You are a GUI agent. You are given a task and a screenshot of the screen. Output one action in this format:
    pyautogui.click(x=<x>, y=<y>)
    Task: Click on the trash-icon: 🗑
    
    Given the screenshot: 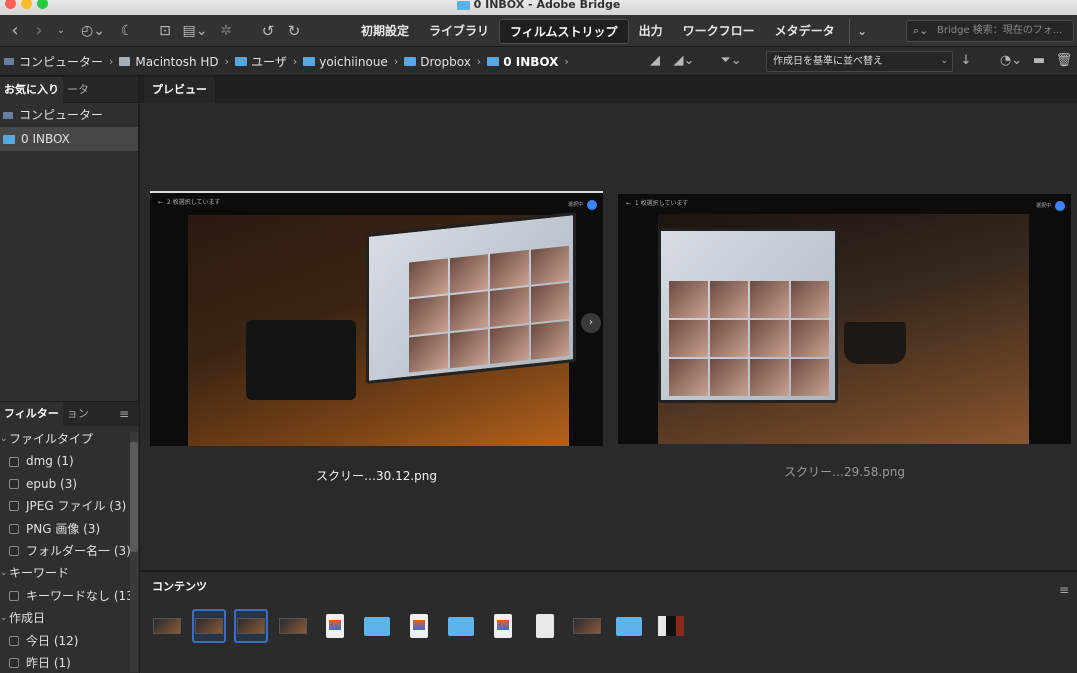 What is the action you would take?
    pyautogui.click(x=1064, y=61)
    